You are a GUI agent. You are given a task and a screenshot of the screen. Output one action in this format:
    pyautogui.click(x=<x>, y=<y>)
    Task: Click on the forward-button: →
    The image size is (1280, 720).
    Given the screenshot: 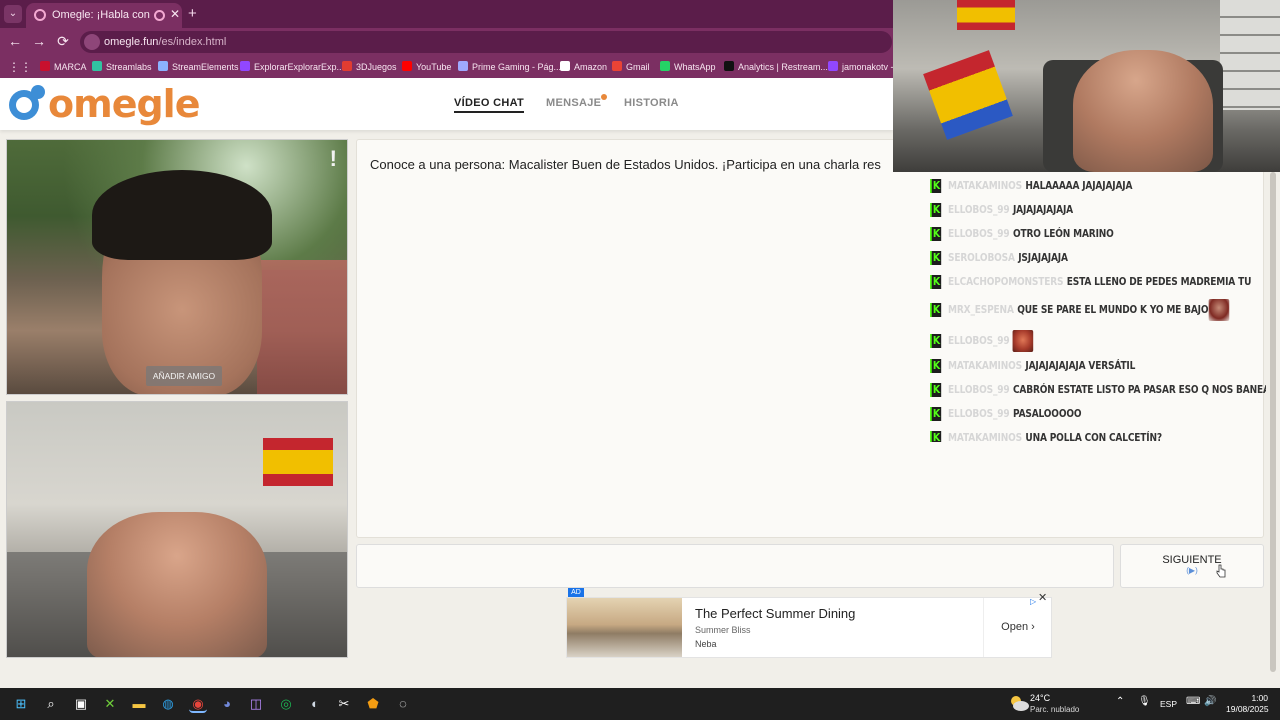 What is the action you would take?
    pyautogui.click(x=39, y=41)
    